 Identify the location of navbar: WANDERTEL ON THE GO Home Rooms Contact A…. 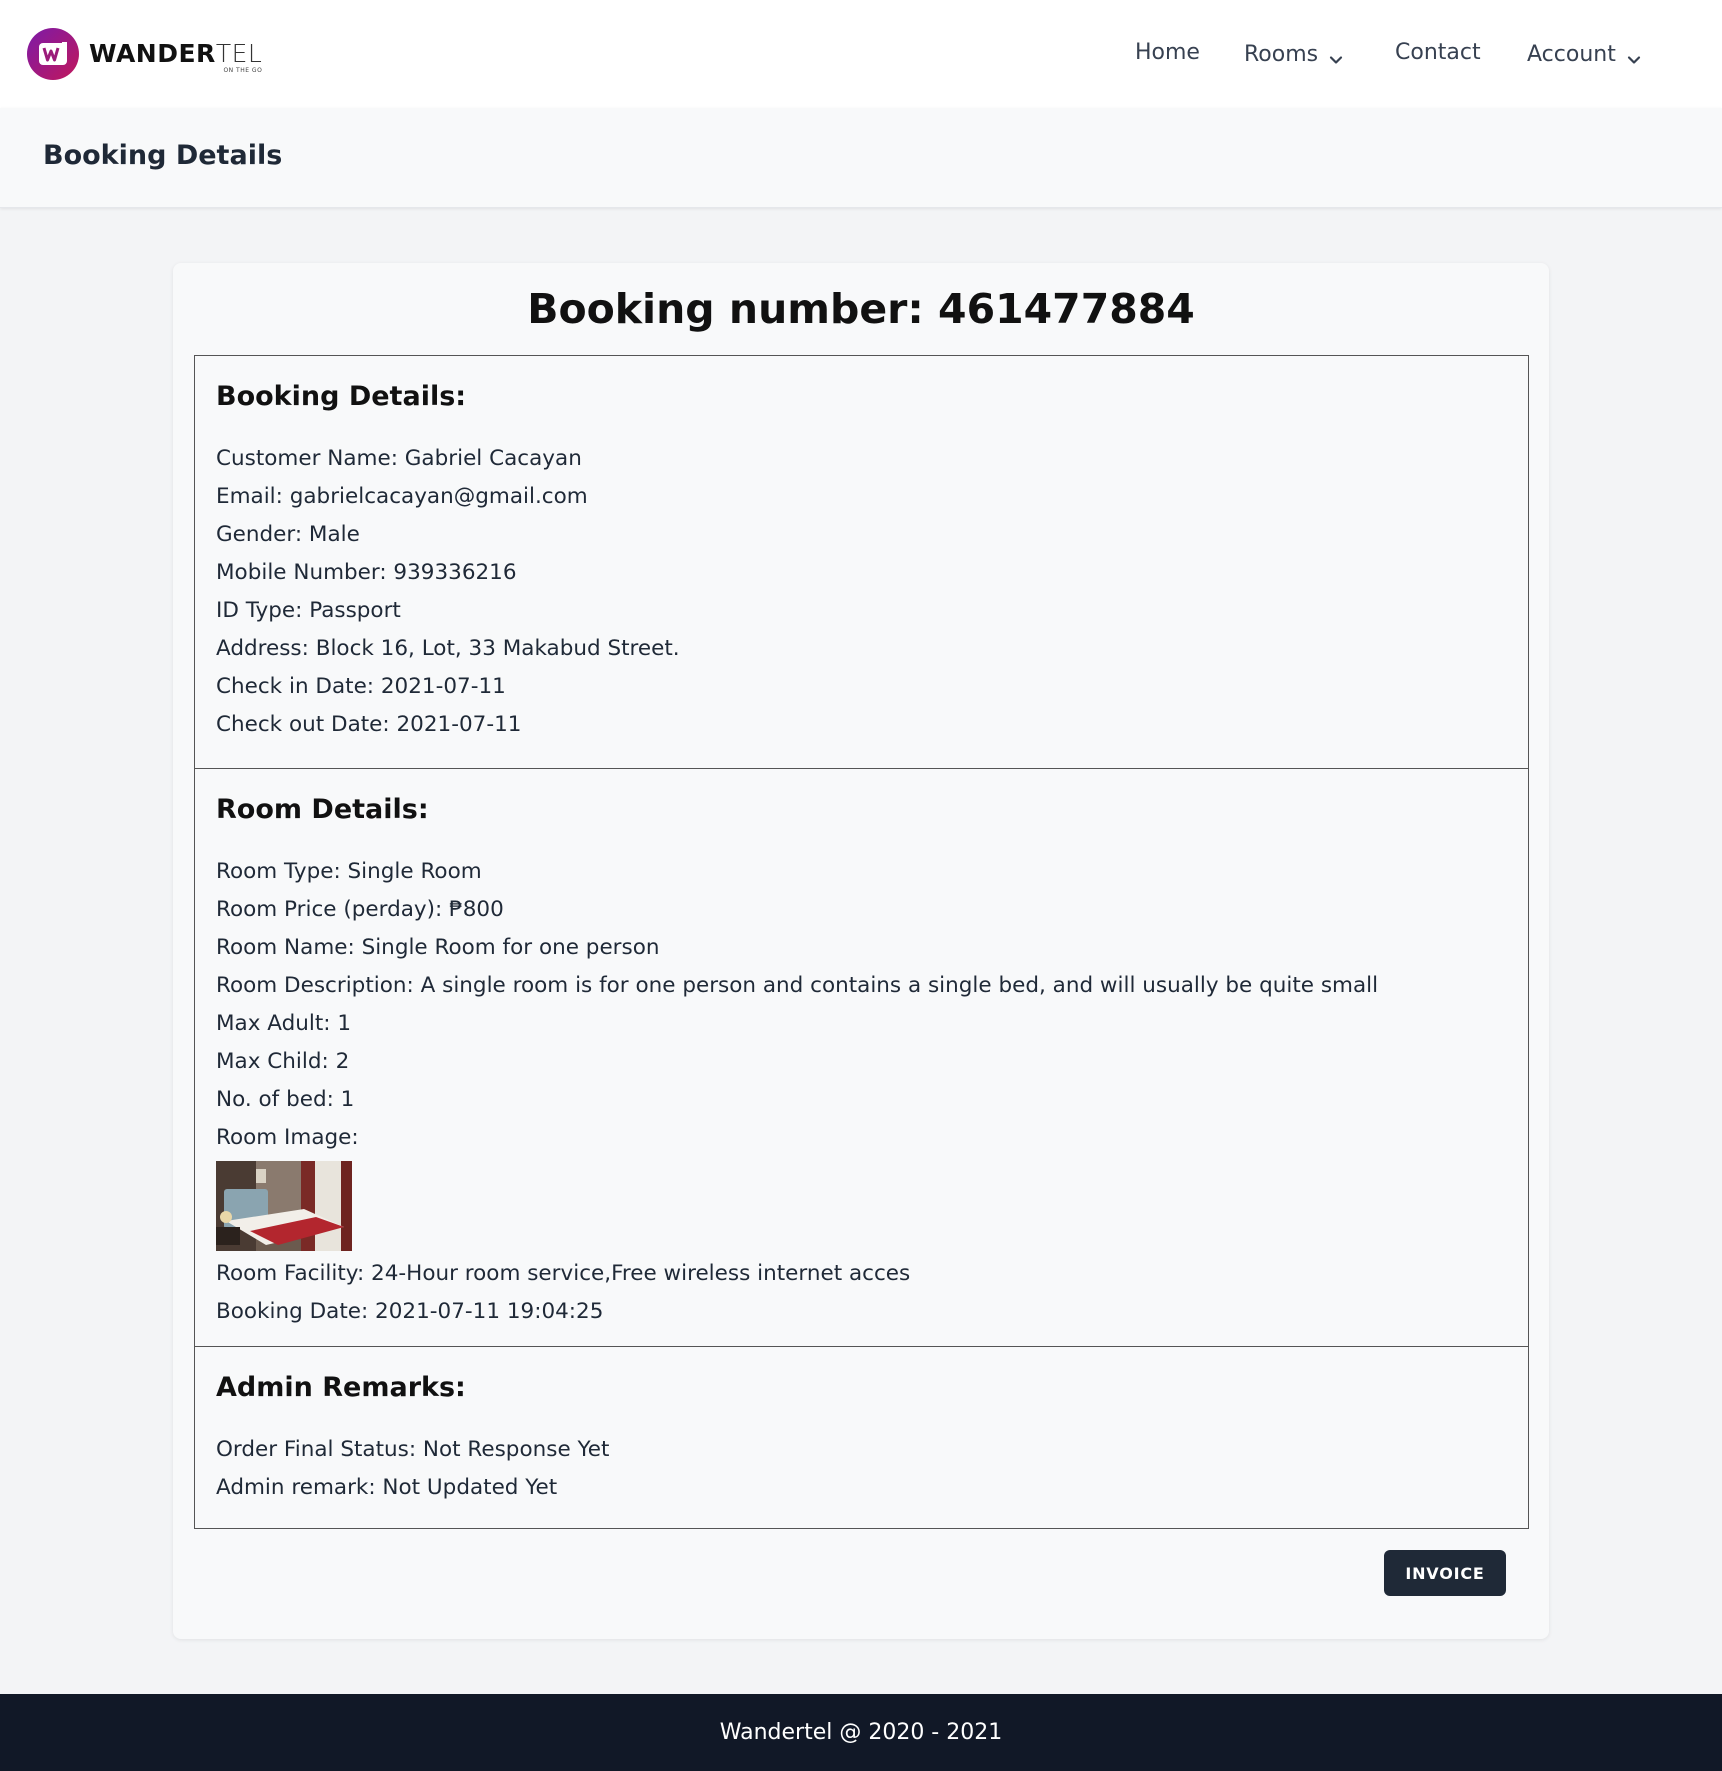
(861, 54).